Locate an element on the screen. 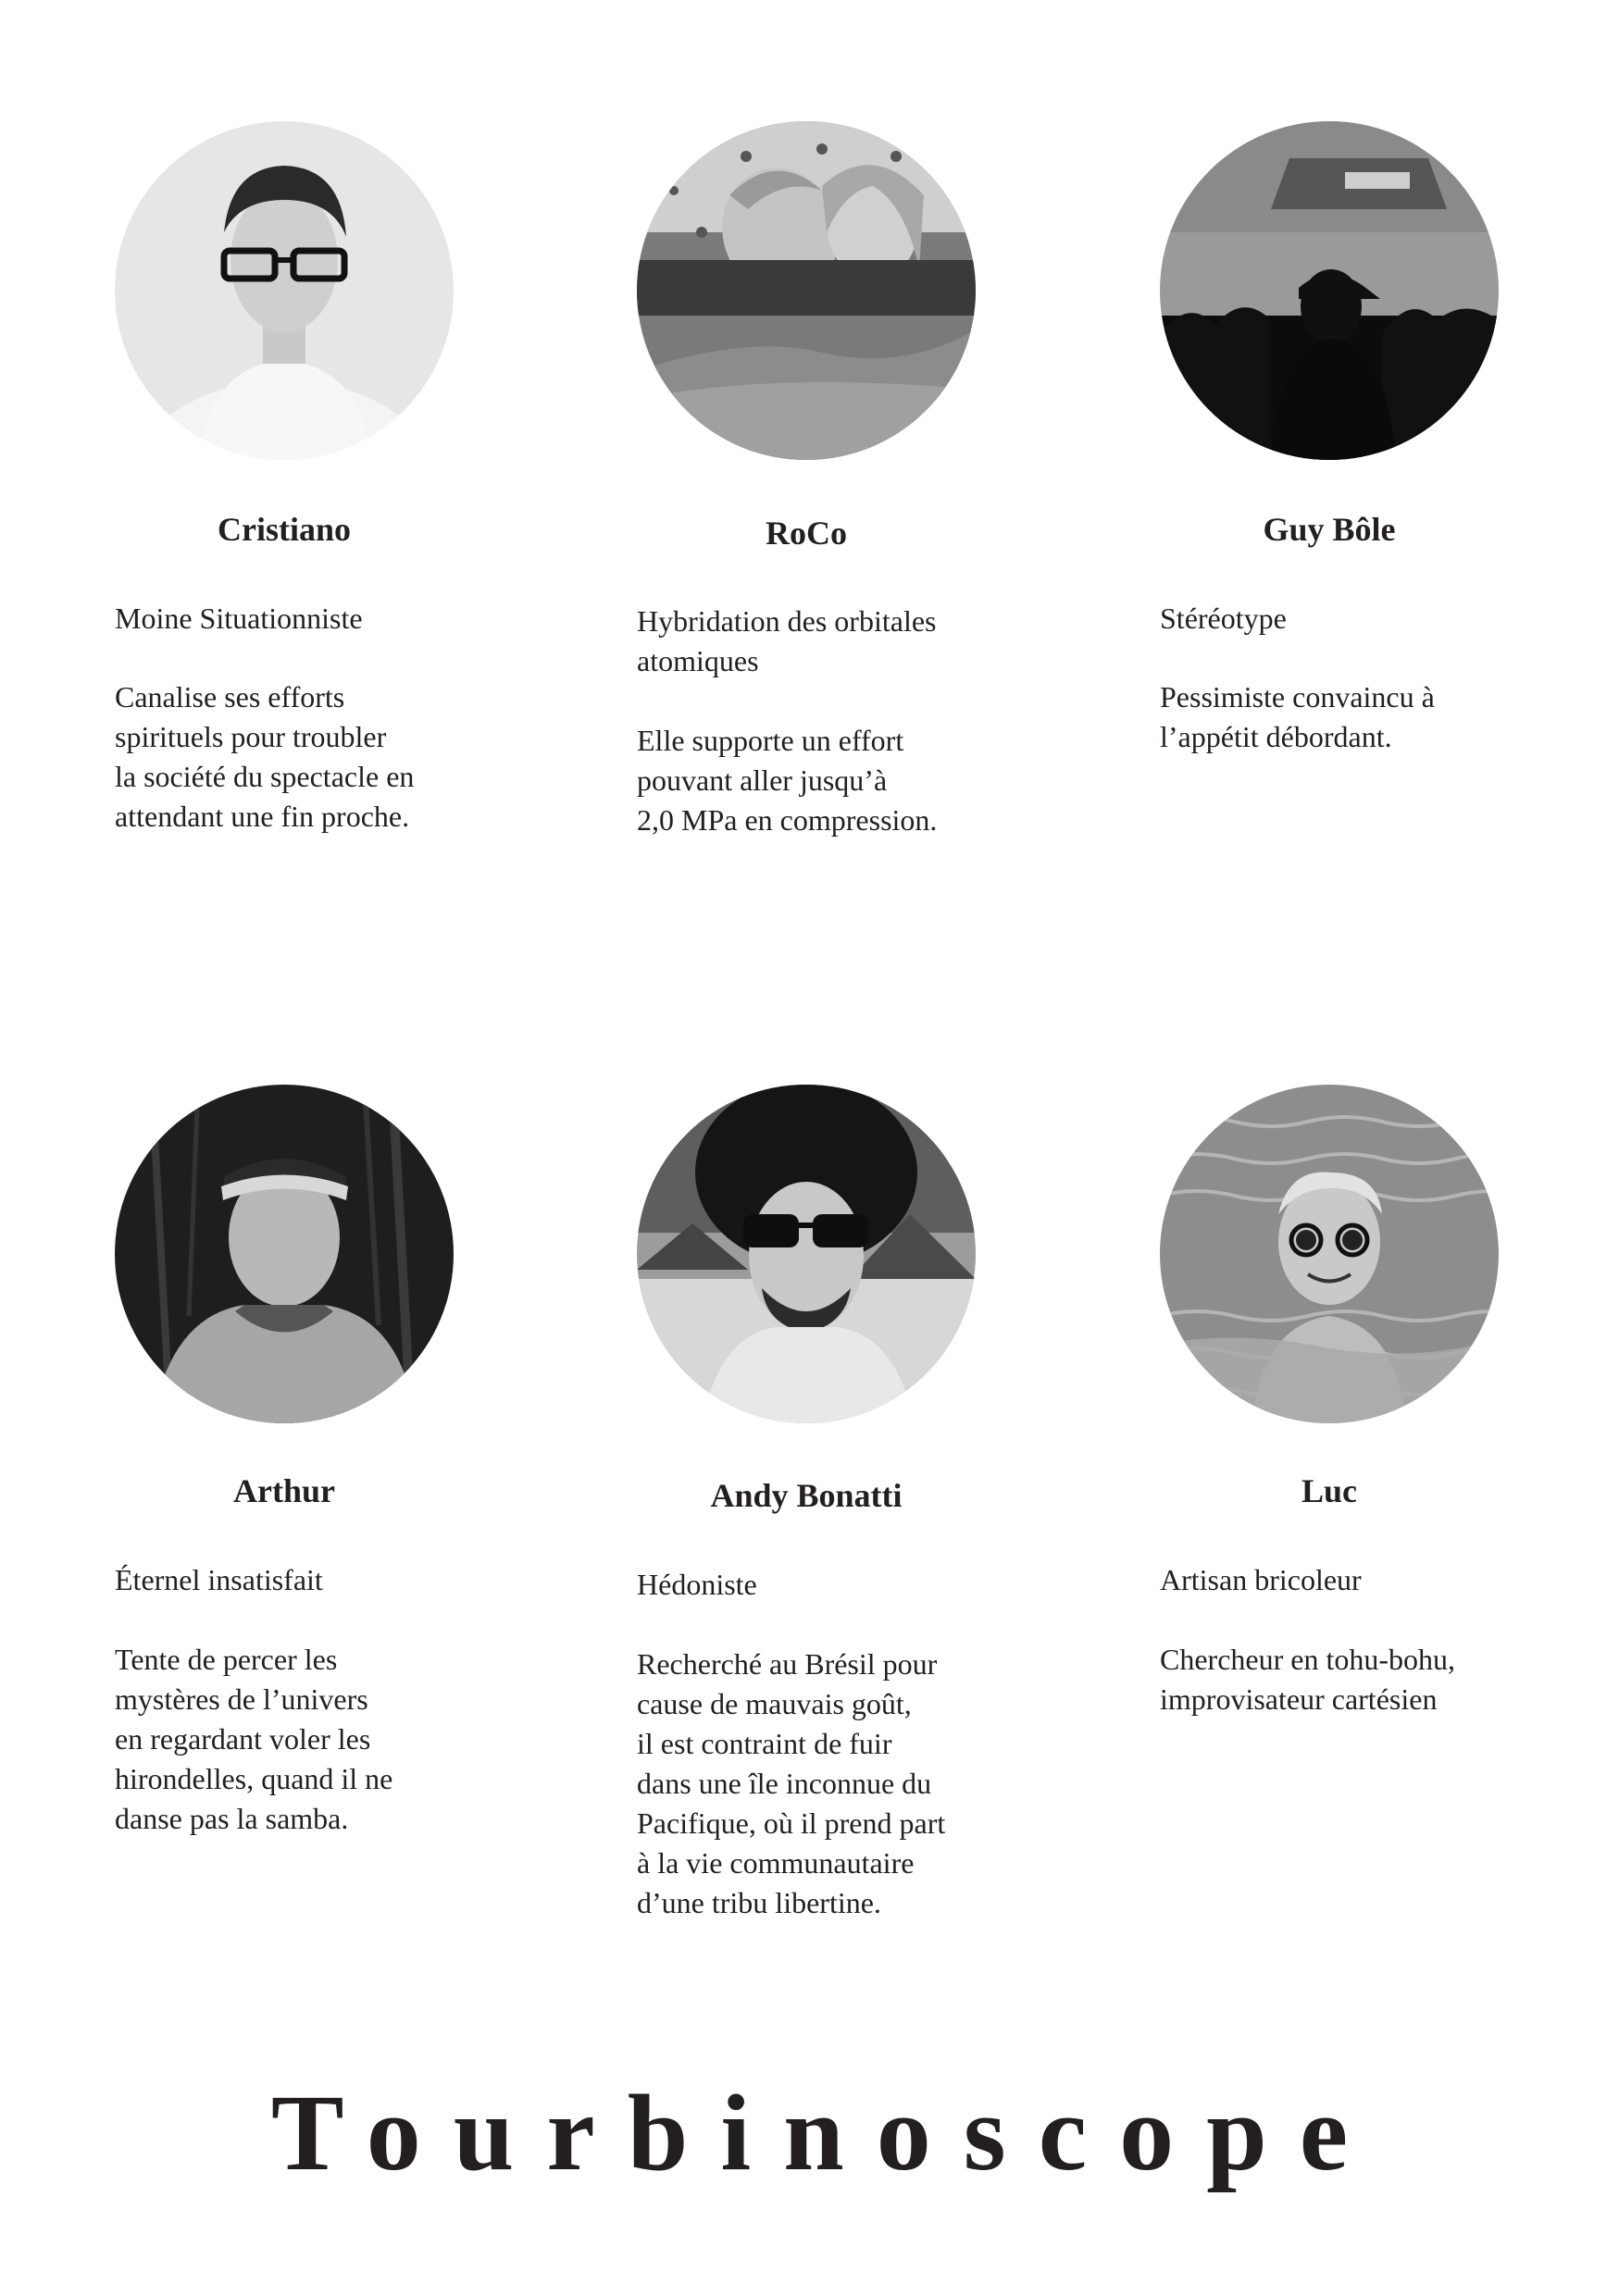 The height and width of the screenshot is (2296, 1619). member-role: Moine Situationniste is located at coordinates (239, 619).